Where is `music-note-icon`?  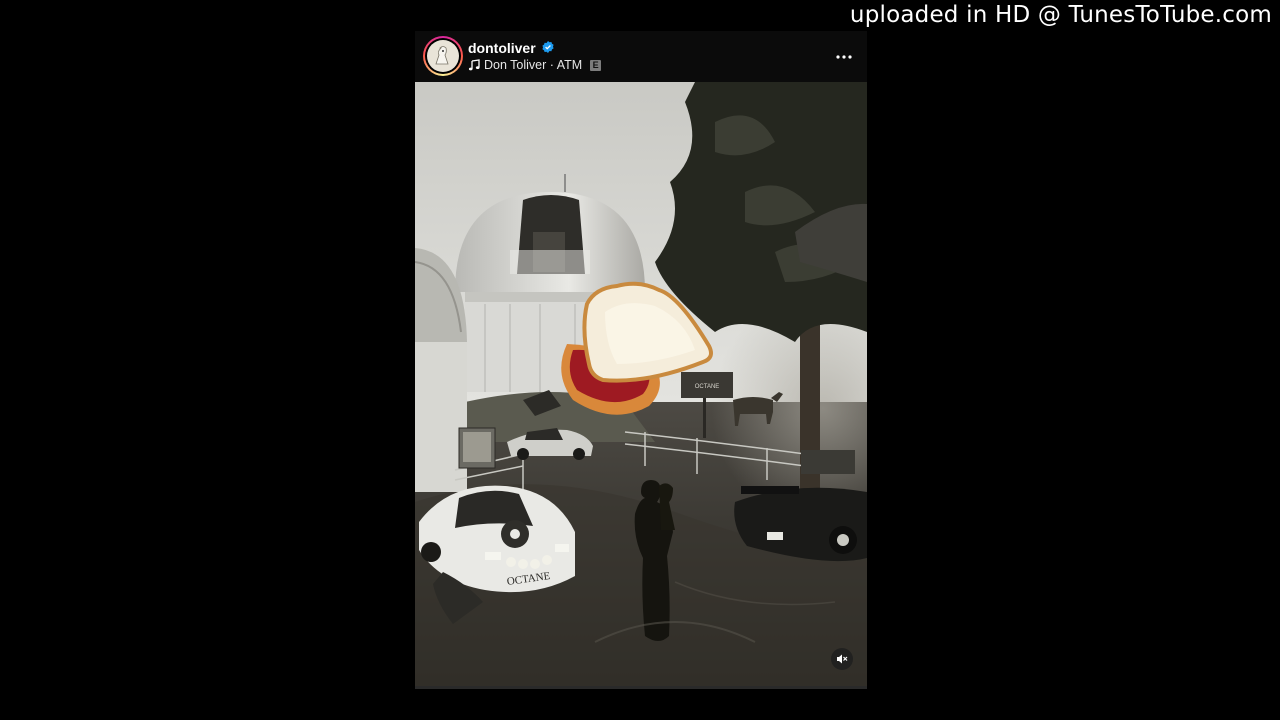
music-note-icon is located at coordinates (474, 65).